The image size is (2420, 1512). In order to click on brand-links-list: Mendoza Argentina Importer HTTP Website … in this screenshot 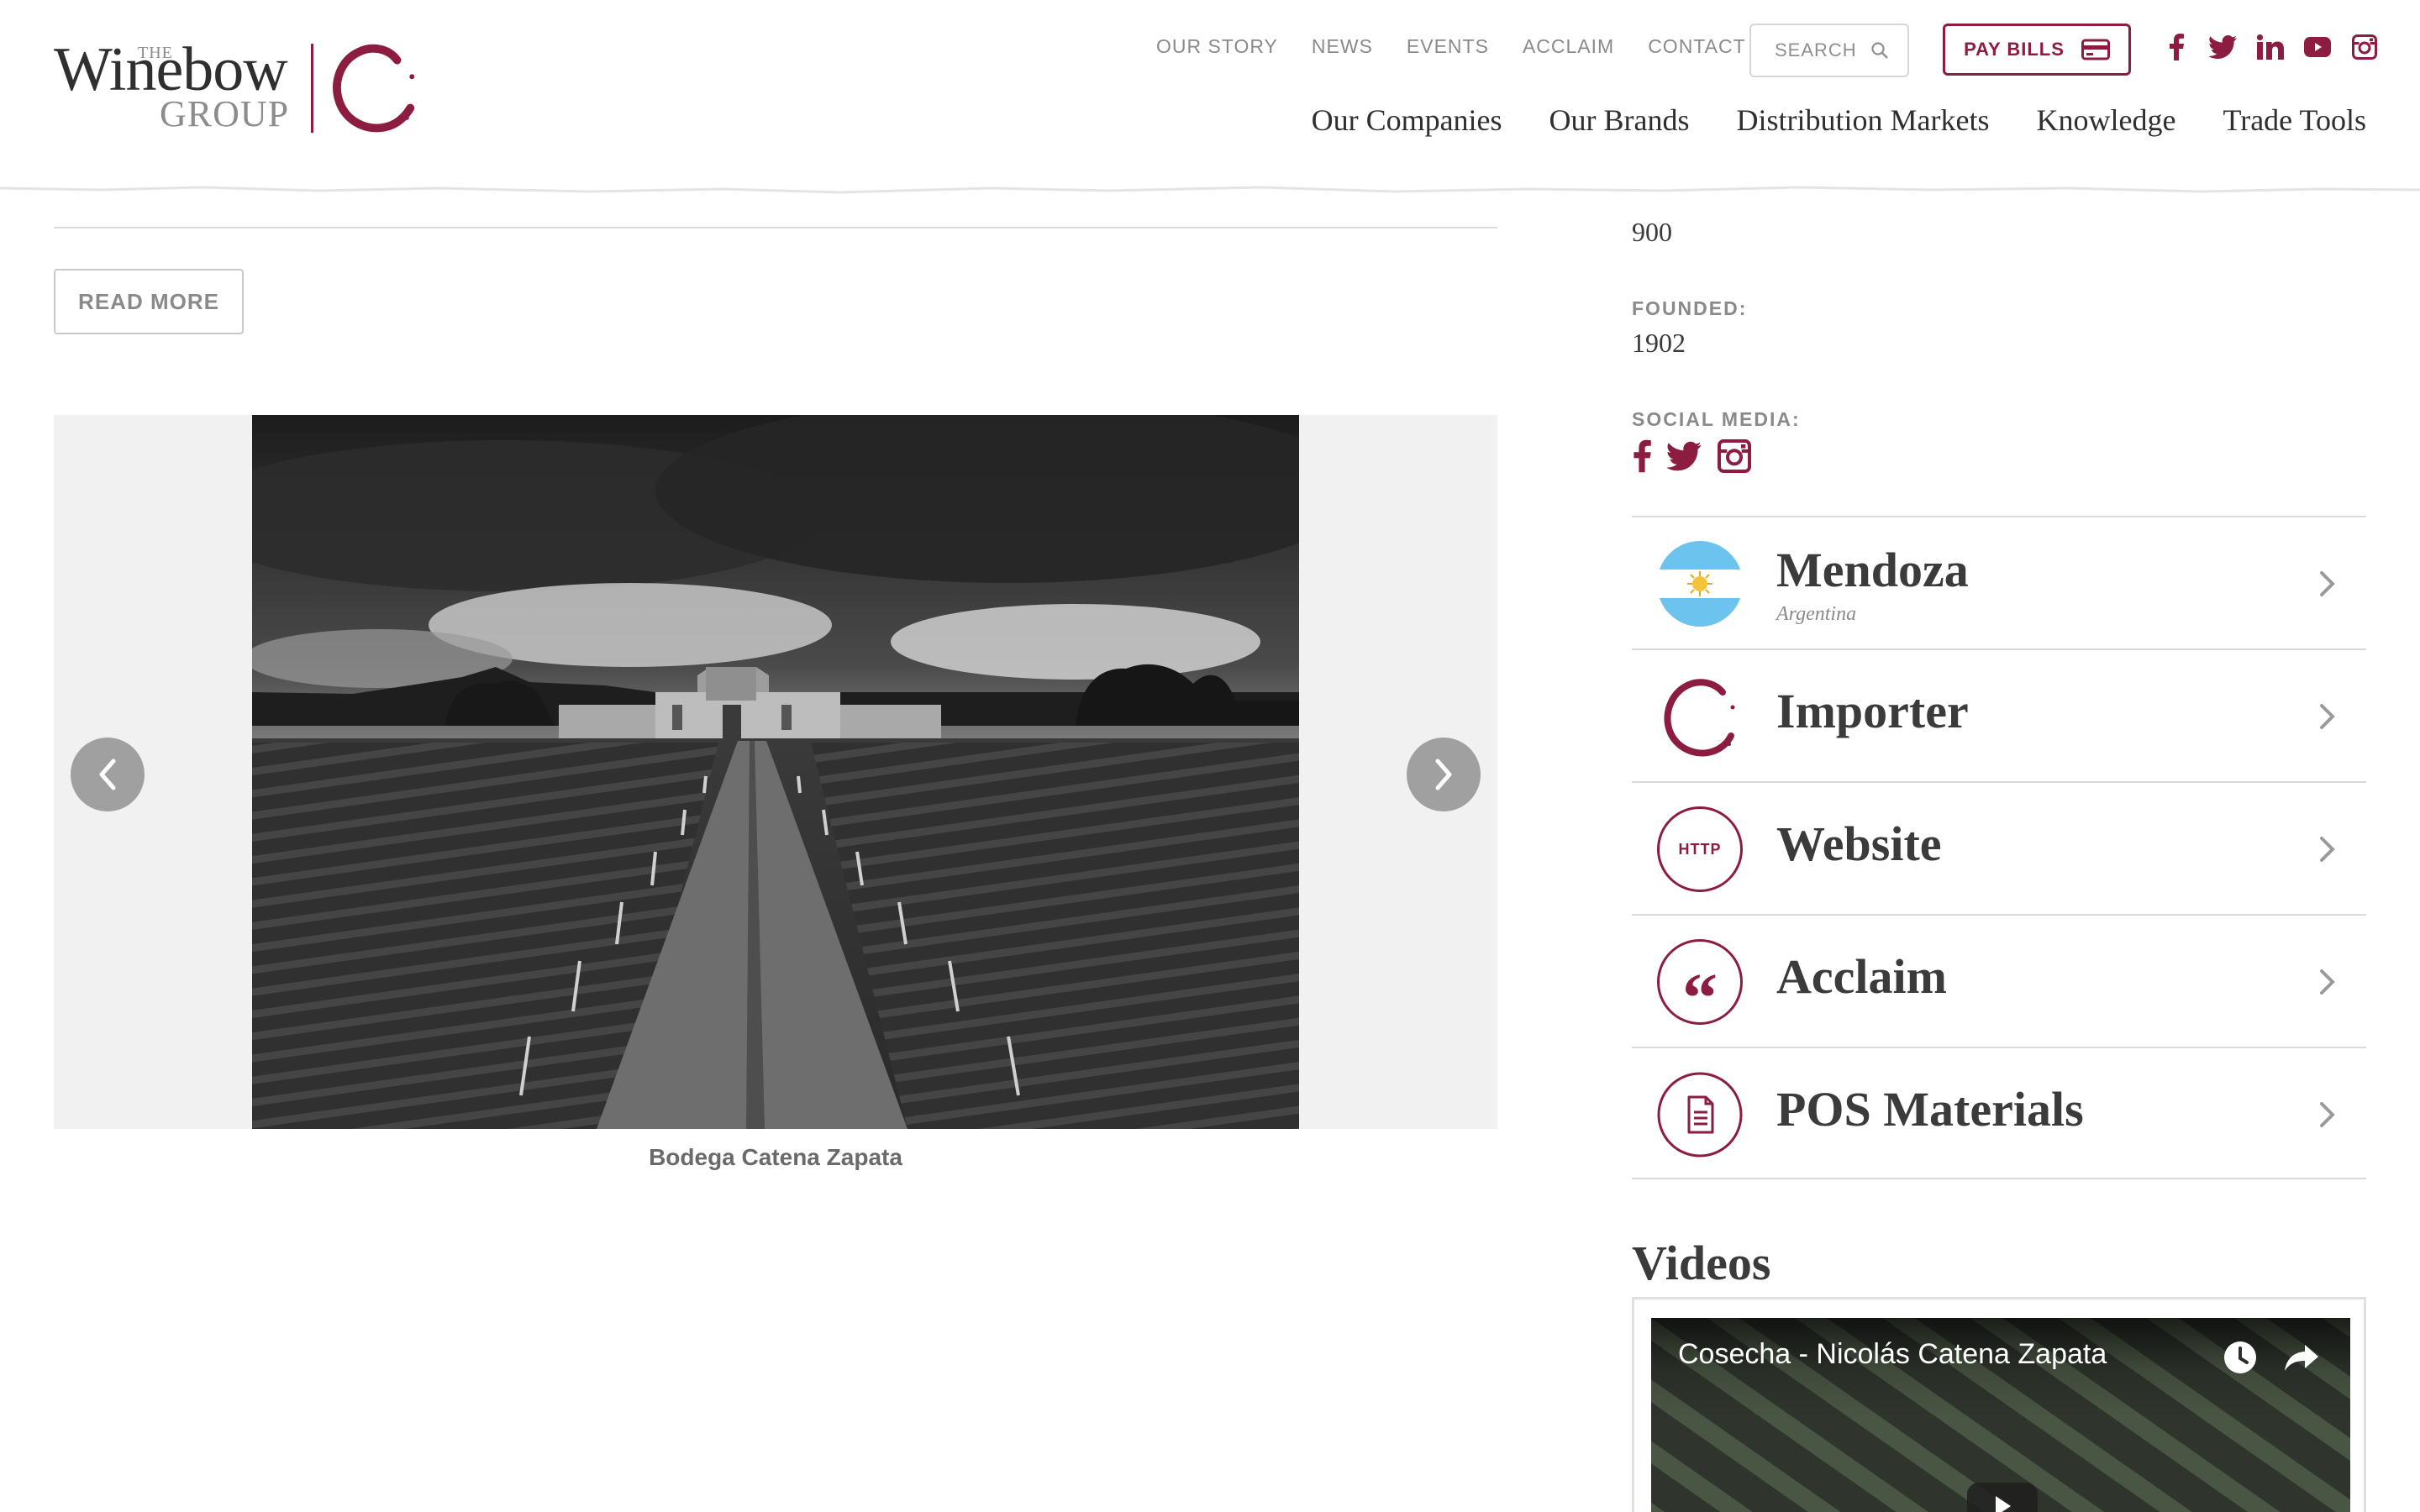, I will do `click(1999, 847)`.